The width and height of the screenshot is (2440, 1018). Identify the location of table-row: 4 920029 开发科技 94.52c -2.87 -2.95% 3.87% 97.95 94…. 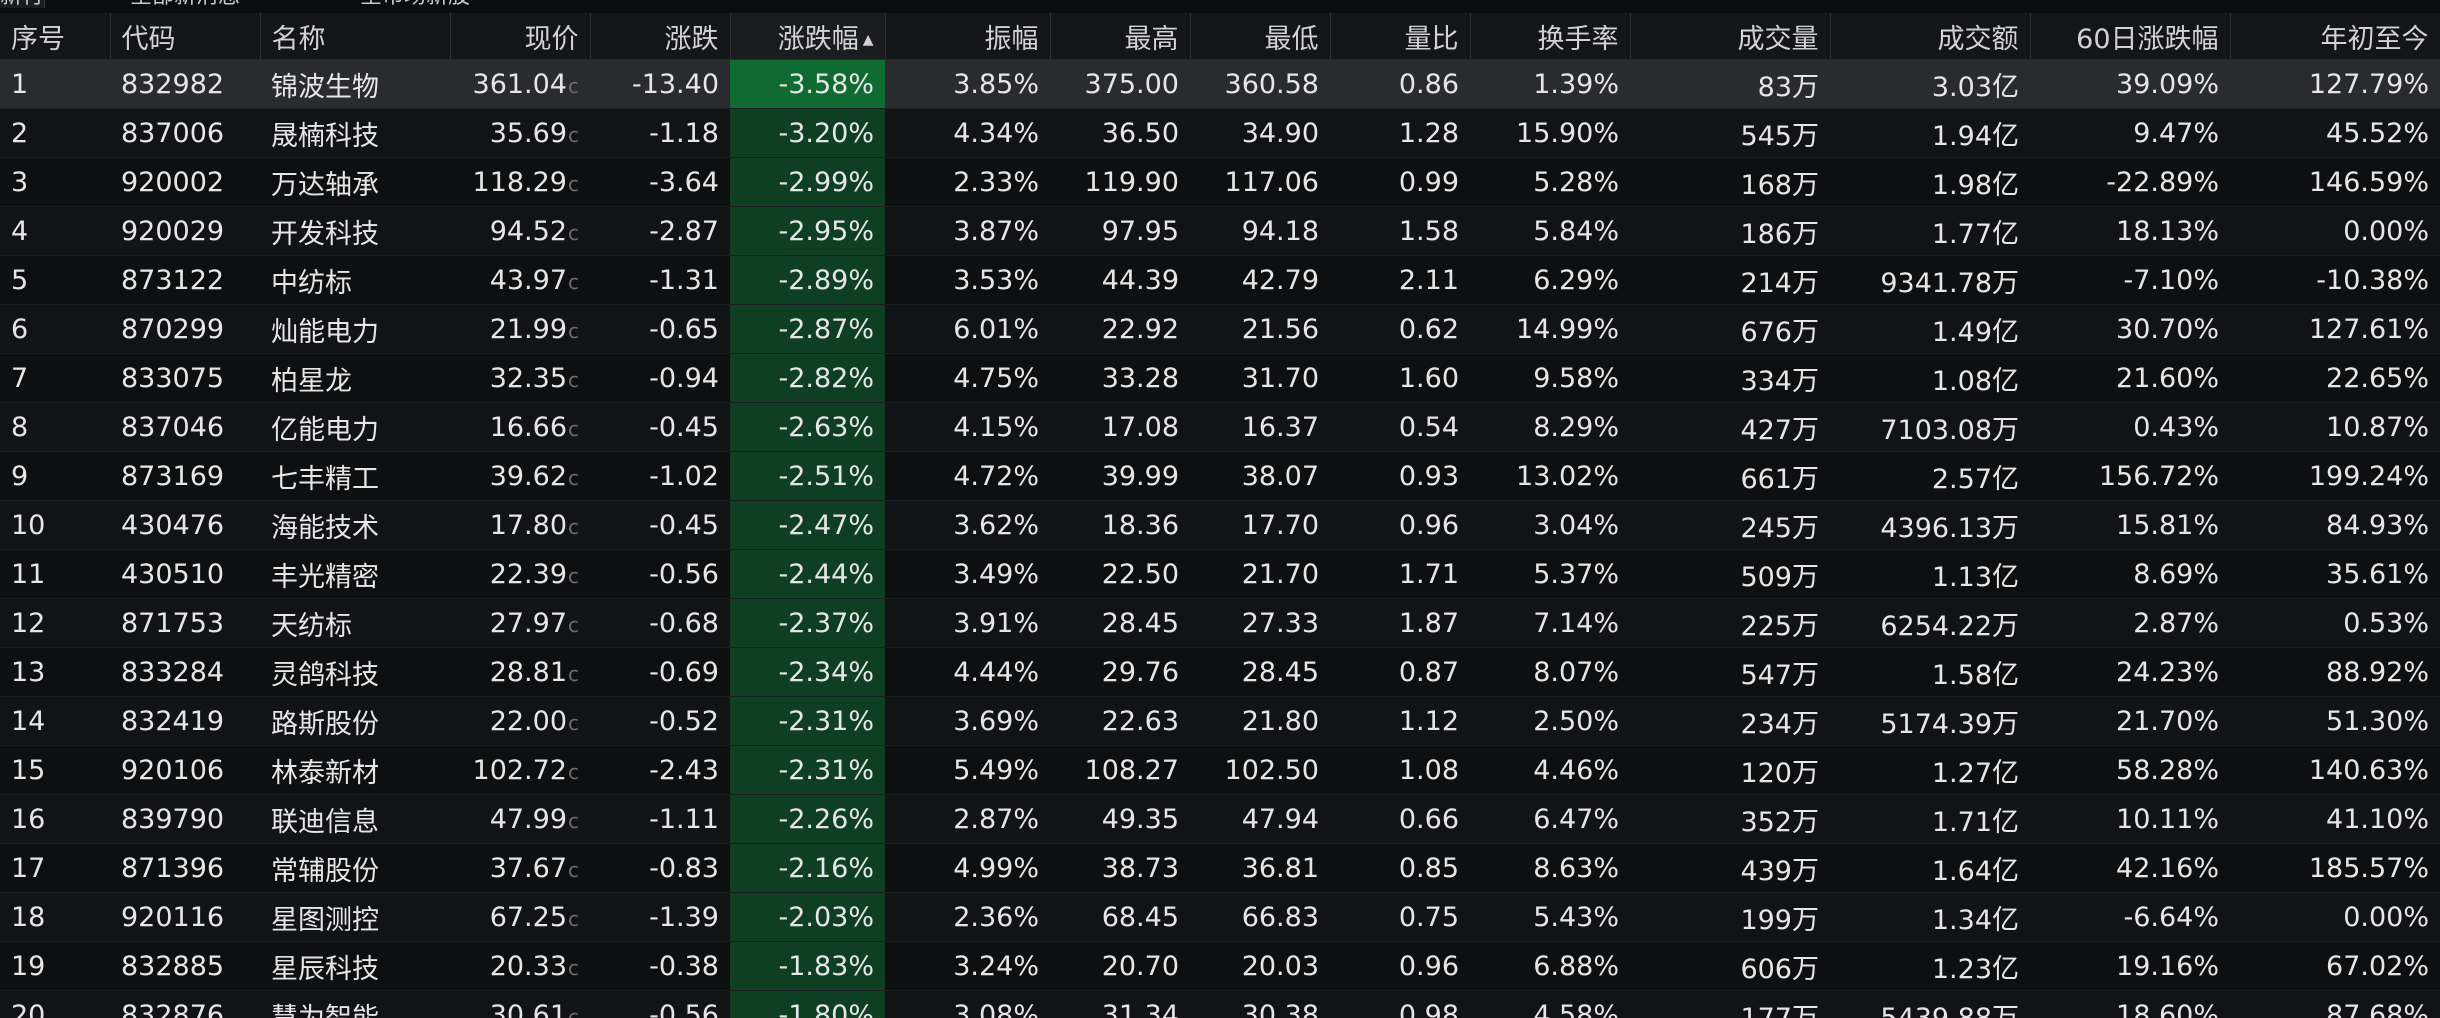
(1220, 231).